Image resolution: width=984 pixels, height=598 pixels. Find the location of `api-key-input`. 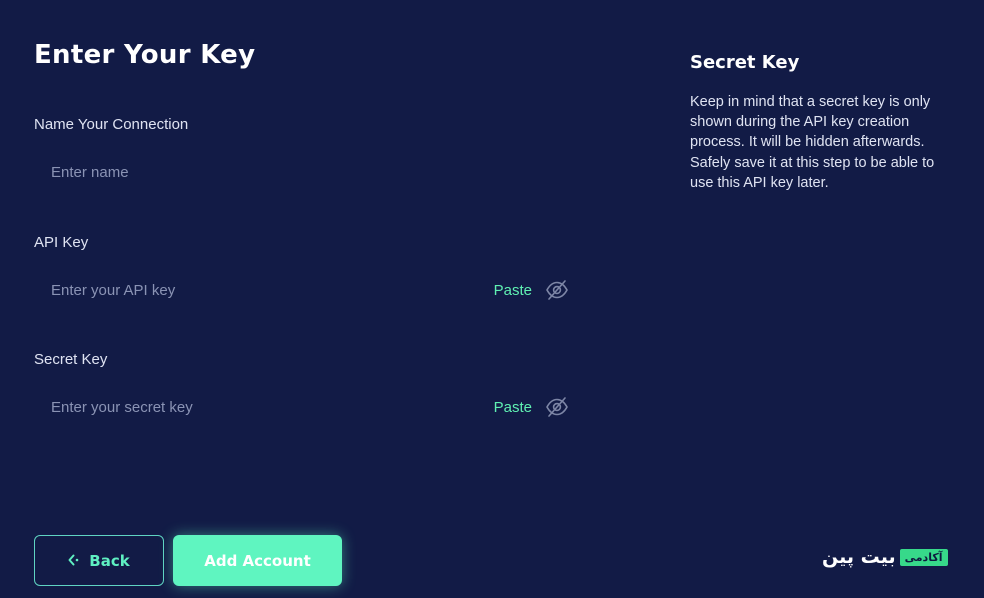

api-key-input is located at coordinates (264, 290).